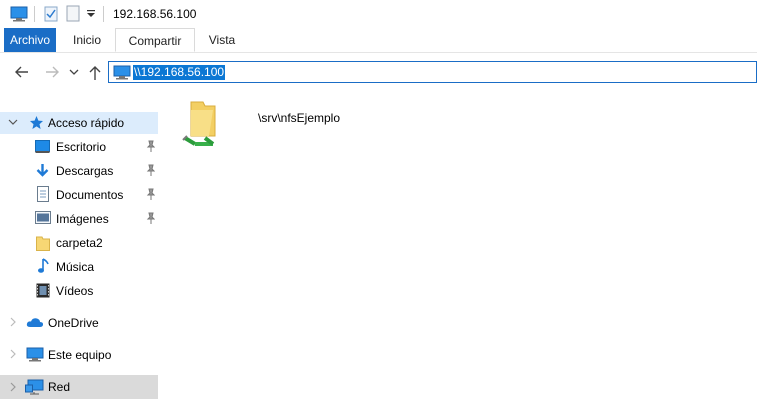 Image resolution: width=757 pixels, height=413 pixels. Describe the element at coordinates (43, 290) in the screenshot. I see `film-strip-icon` at that location.